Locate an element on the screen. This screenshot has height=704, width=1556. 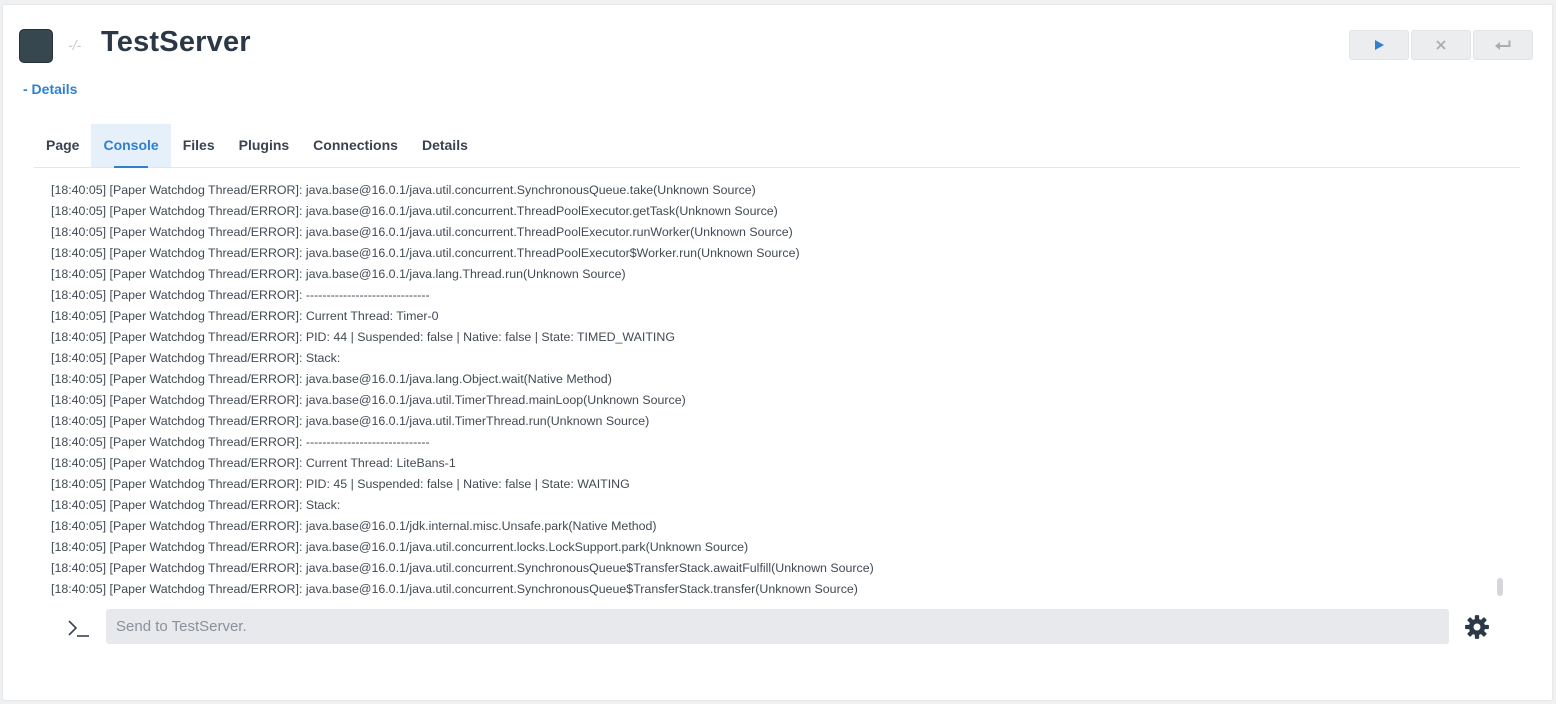
stop-button is located at coordinates (1441, 45).